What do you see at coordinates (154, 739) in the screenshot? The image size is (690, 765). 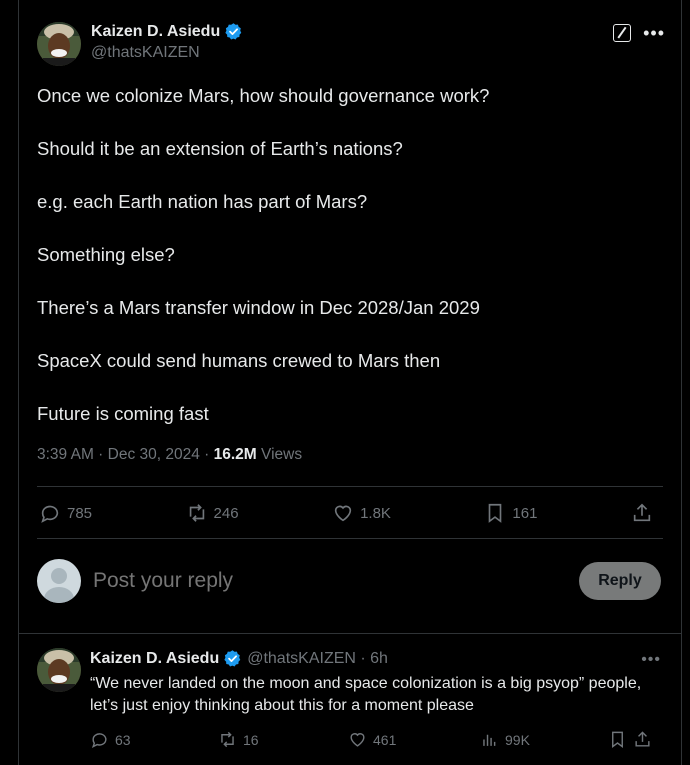 I see `reply-action: 63` at bounding box center [154, 739].